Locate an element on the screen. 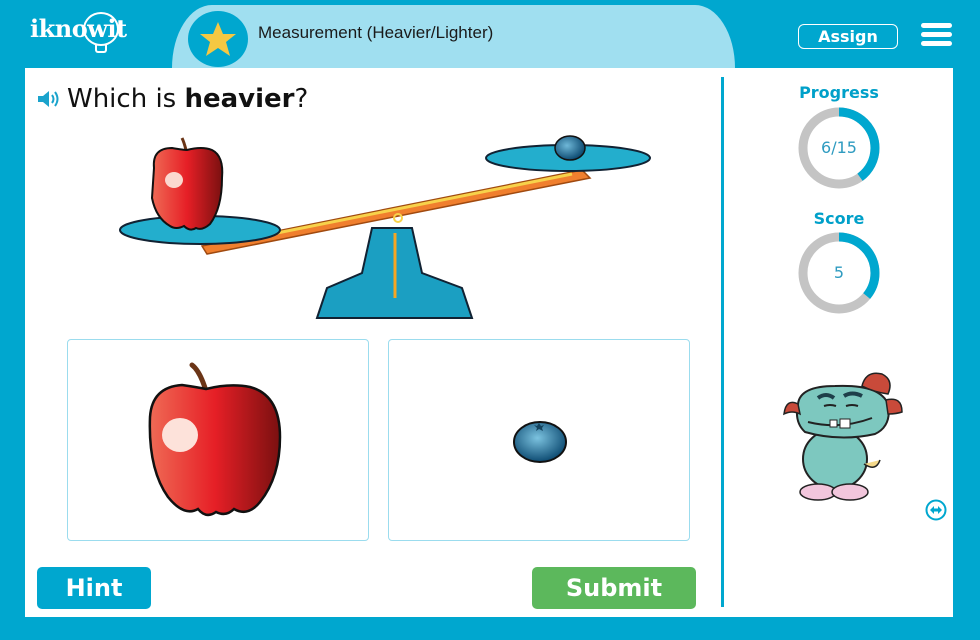 Image resolution: width=980 pixels, height=640 pixels. panel-divider is located at coordinates (722, 342).